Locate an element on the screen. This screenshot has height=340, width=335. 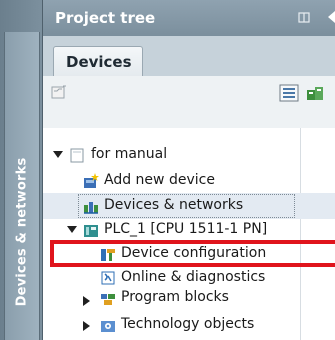
network-icon is located at coordinates (315, 93).